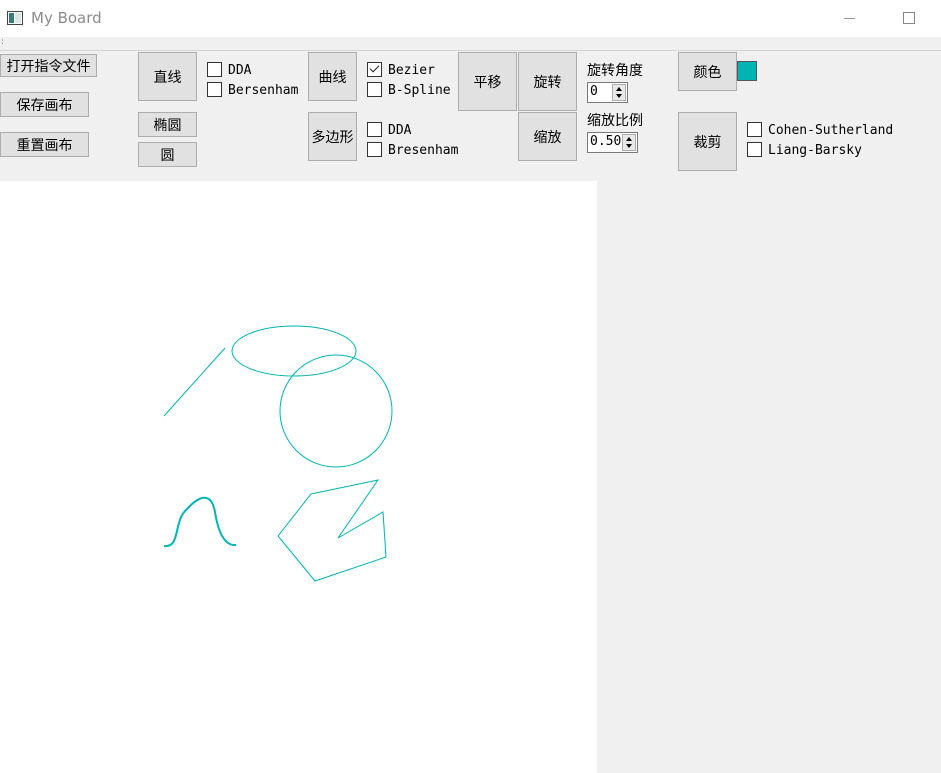 The image size is (941, 773). Describe the element at coordinates (332, 136) in the screenshot. I see `polygon-button: 多边形` at that location.